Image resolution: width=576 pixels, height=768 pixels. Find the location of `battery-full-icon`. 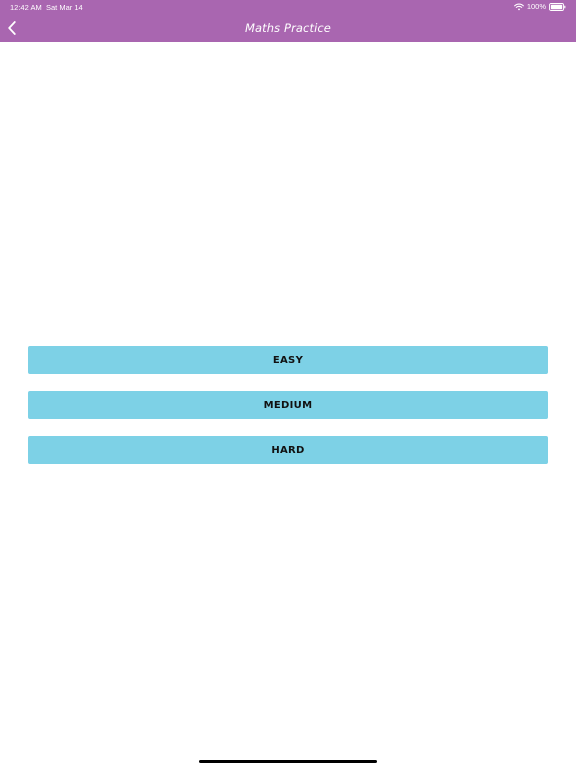

battery-full-icon is located at coordinates (557, 6).